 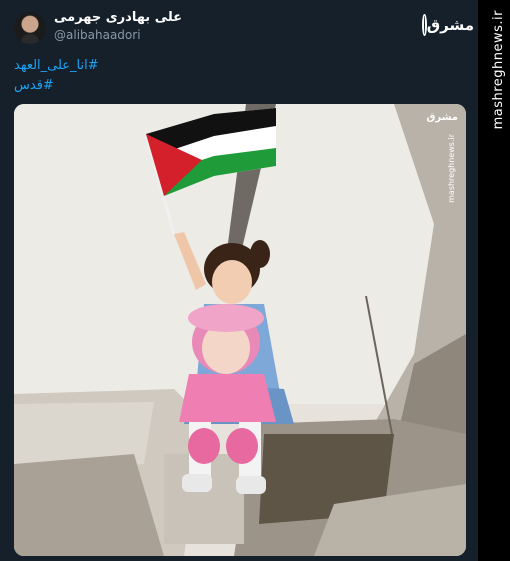 What do you see at coordinates (450, 25) in the screenshot?
I see `brand-logo-text: مشرق` at bounding box center [450, 25].